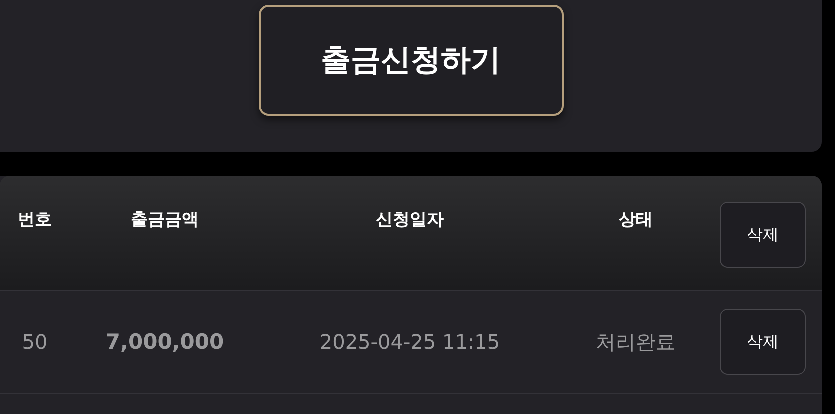 This screenshot has width=835, height=414. What do you see at coordinates (35, 220) in the screenshot?
I see `column-header: 번호` at bounding box center [35, 220].